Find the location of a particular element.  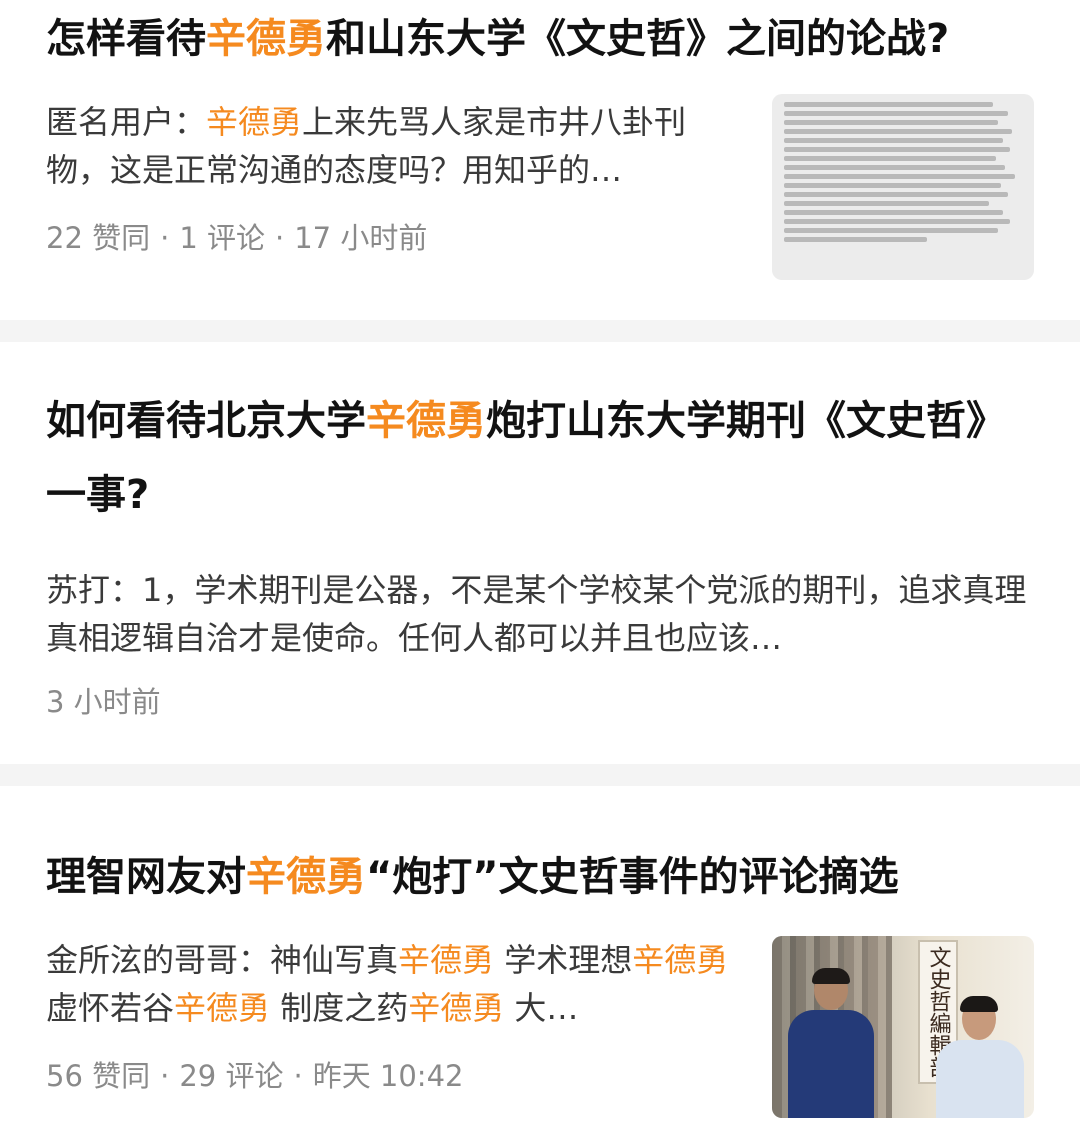

result-meta: 22 赞同 · 1 评论 · 17 小时前 is located at coordinates (389, 238).